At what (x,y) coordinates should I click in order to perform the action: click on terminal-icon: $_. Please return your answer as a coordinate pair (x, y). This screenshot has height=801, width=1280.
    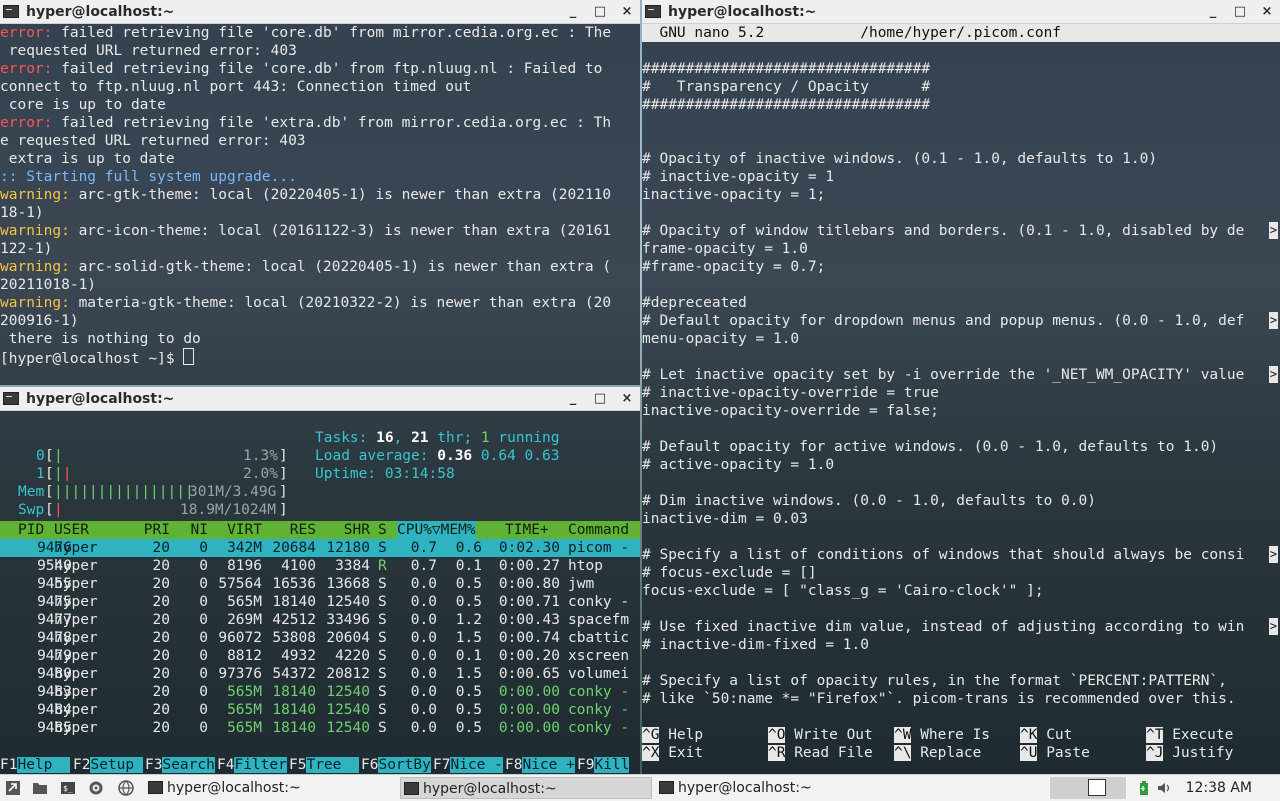
    Looking at the image, I should click on (68, 788).